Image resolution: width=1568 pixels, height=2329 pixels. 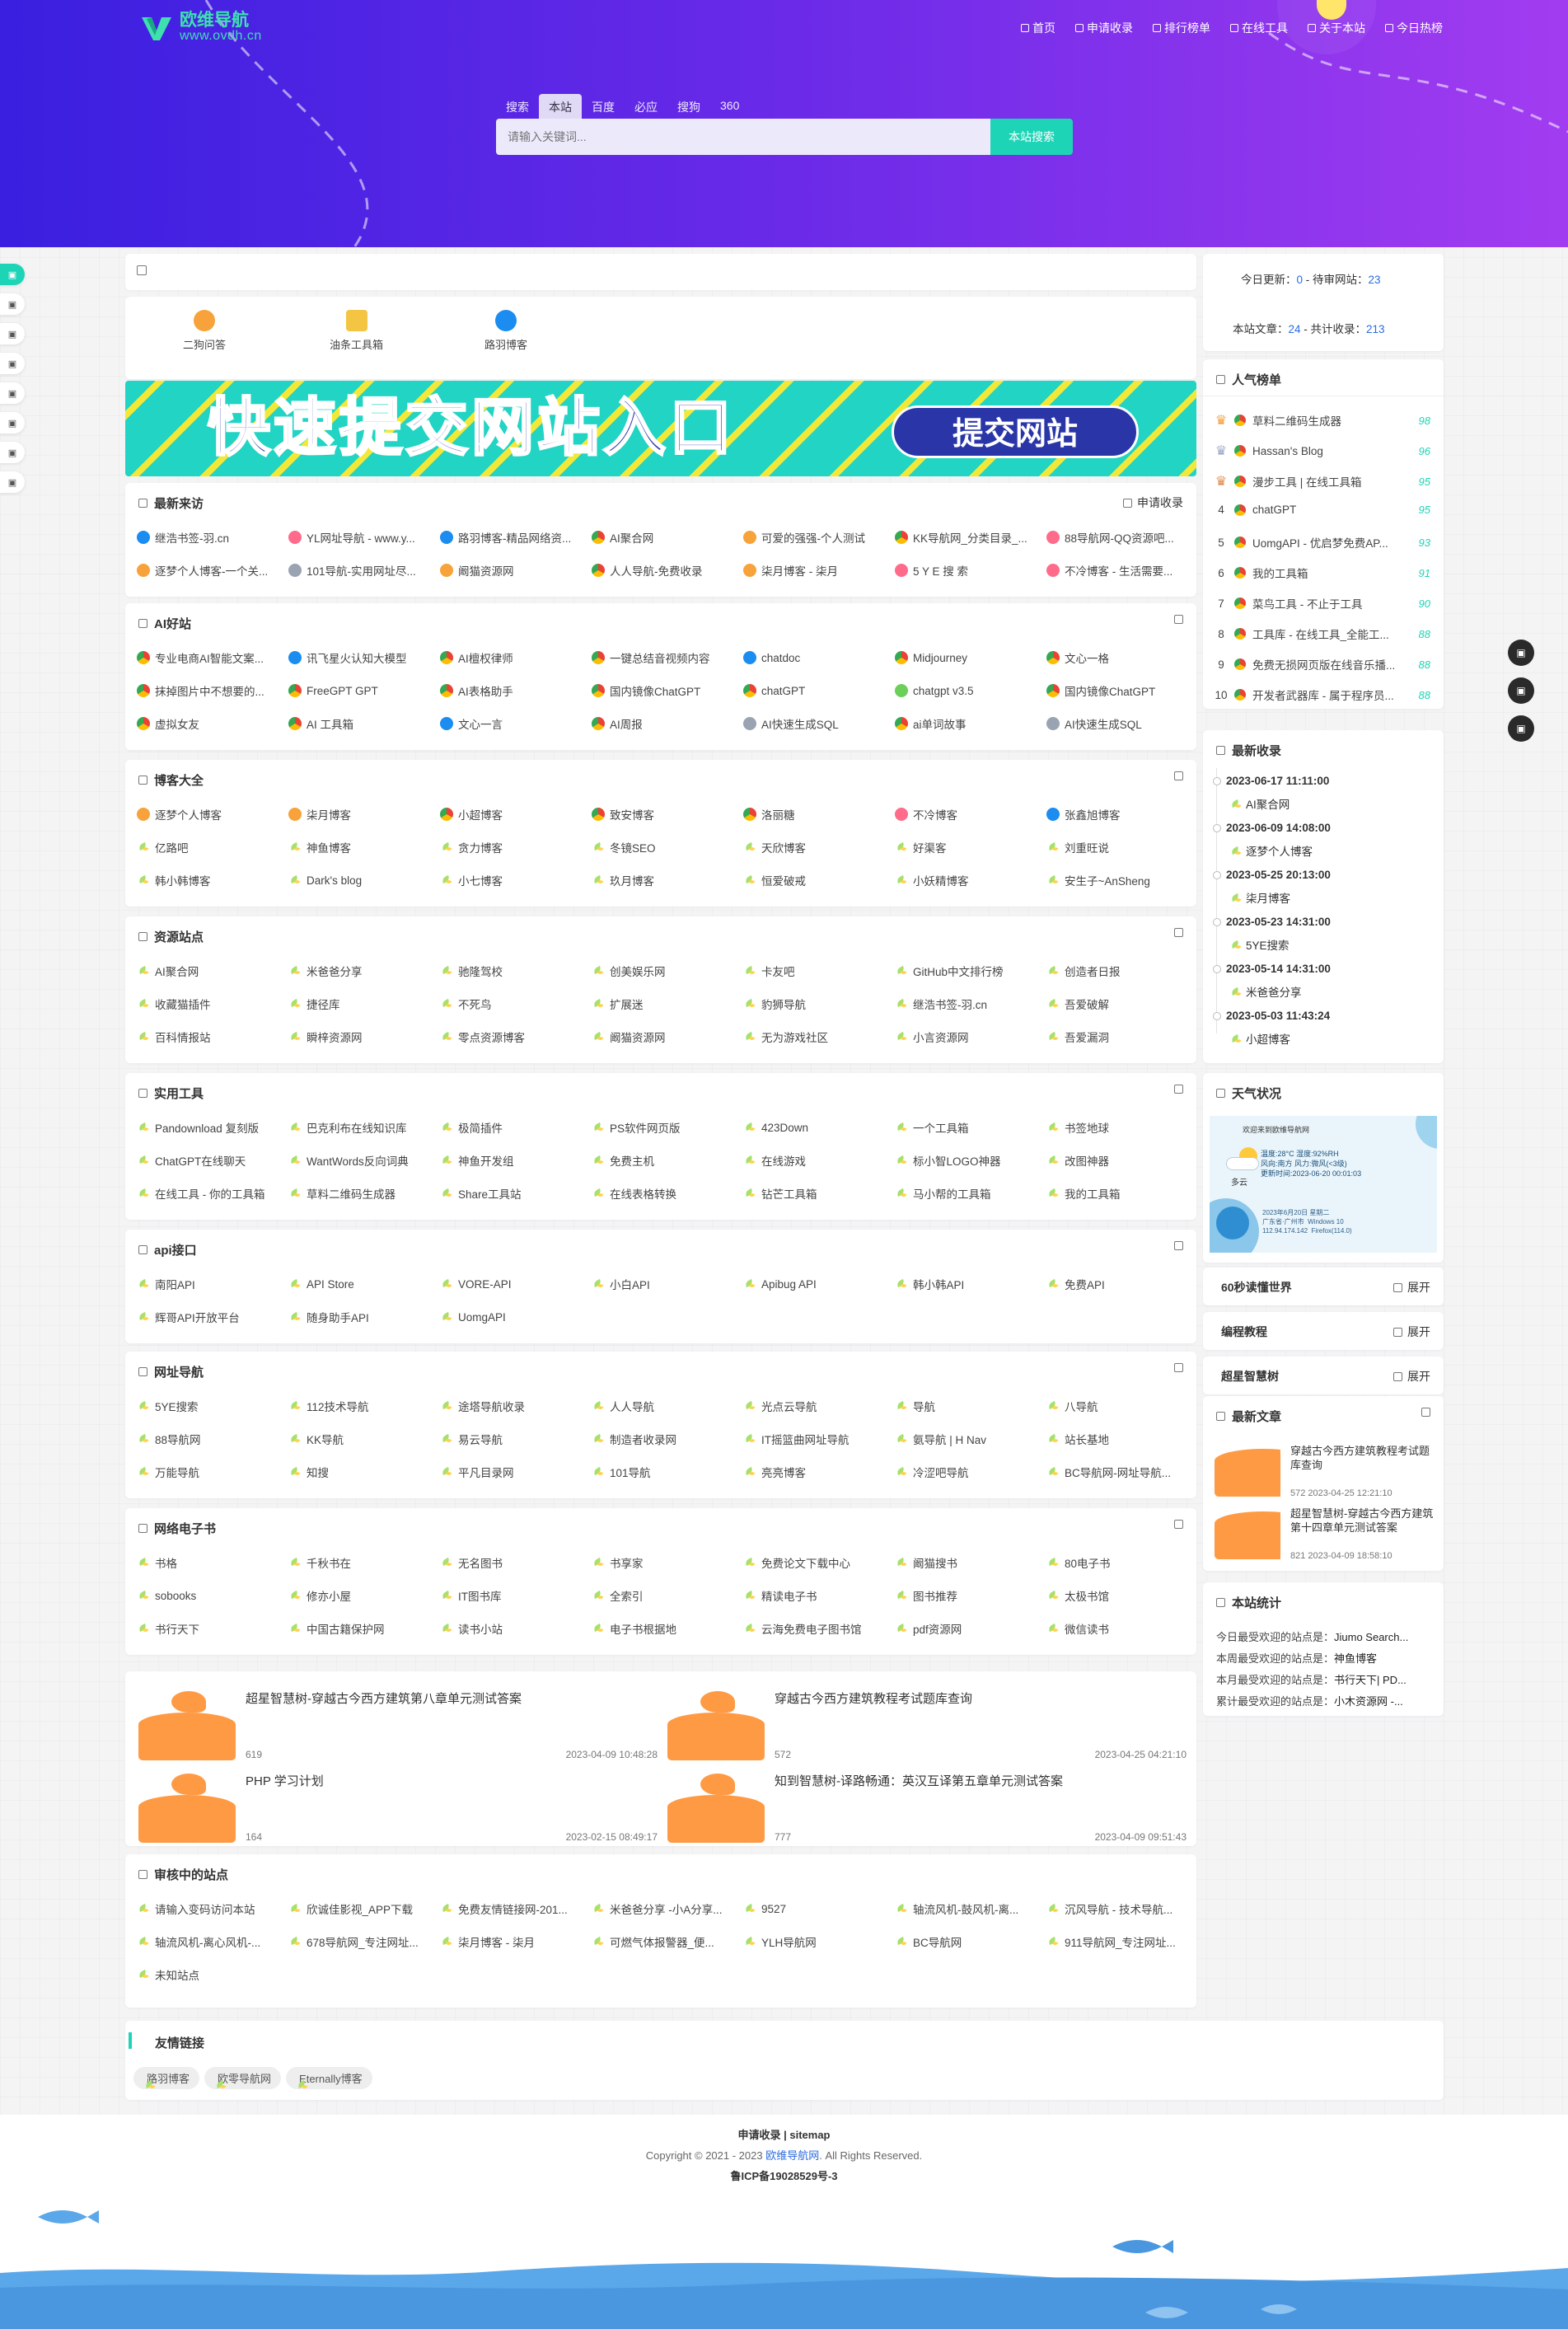 I want to click on site-link: 人人导航, so click(x=667, y=1406).